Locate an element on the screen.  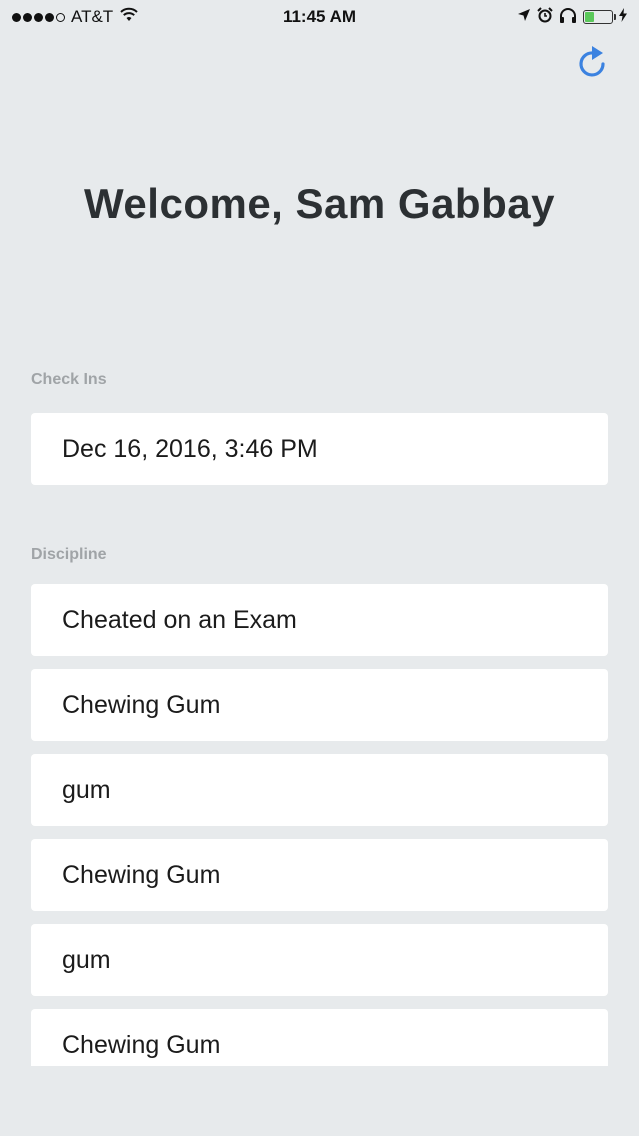
headphones-icon is located at coordinates (568, 17).